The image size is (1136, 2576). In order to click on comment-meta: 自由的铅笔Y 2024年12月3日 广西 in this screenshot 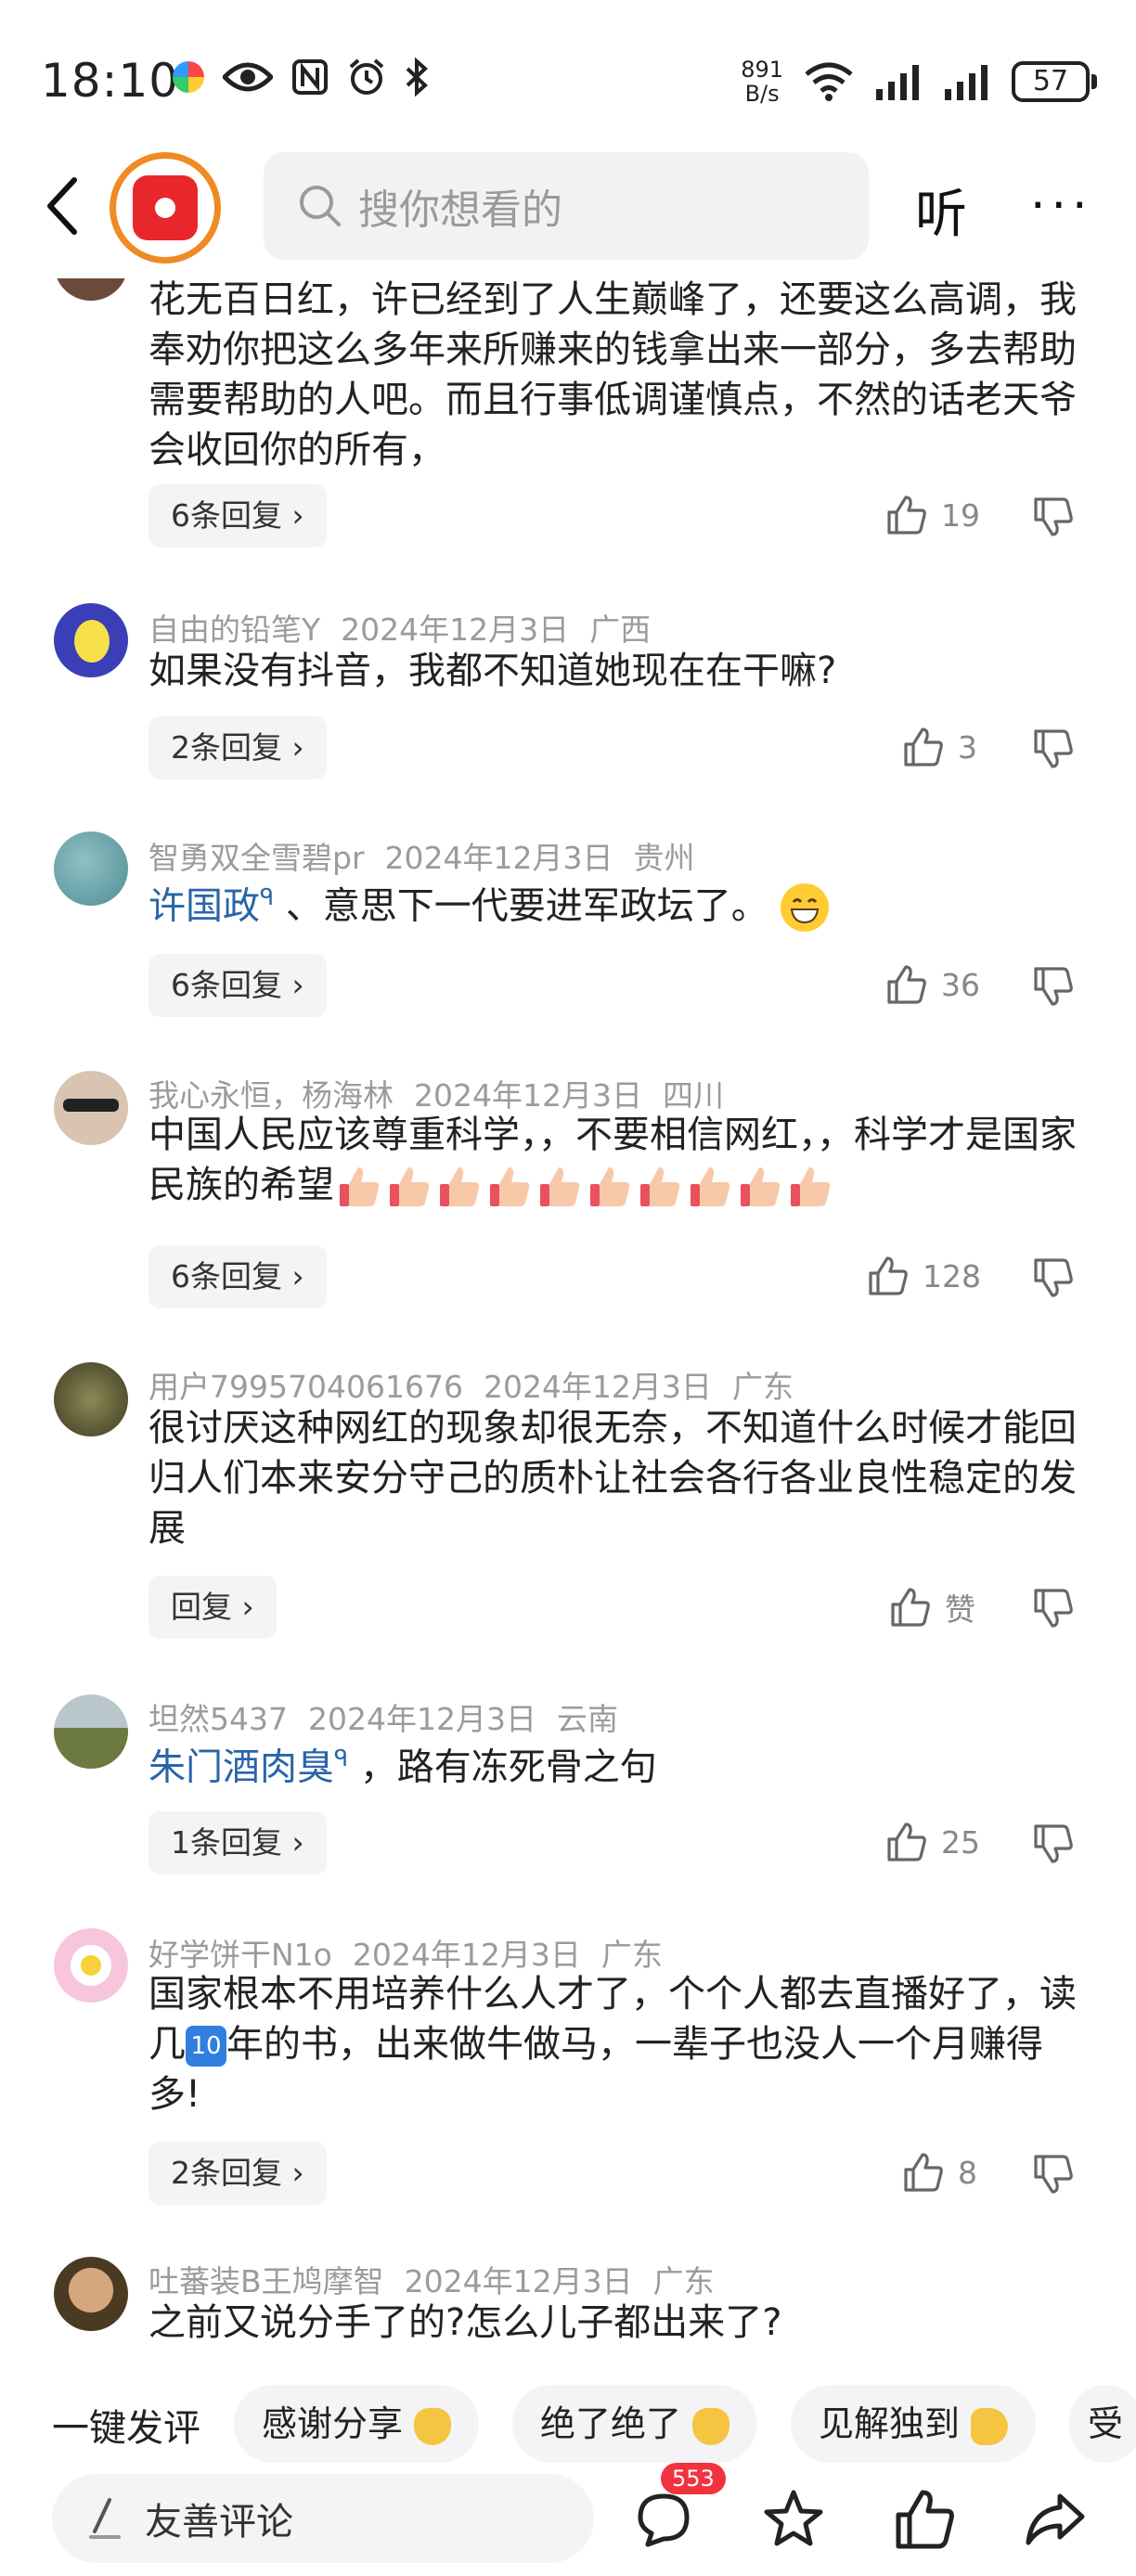, I will do `click(409, 627)`.